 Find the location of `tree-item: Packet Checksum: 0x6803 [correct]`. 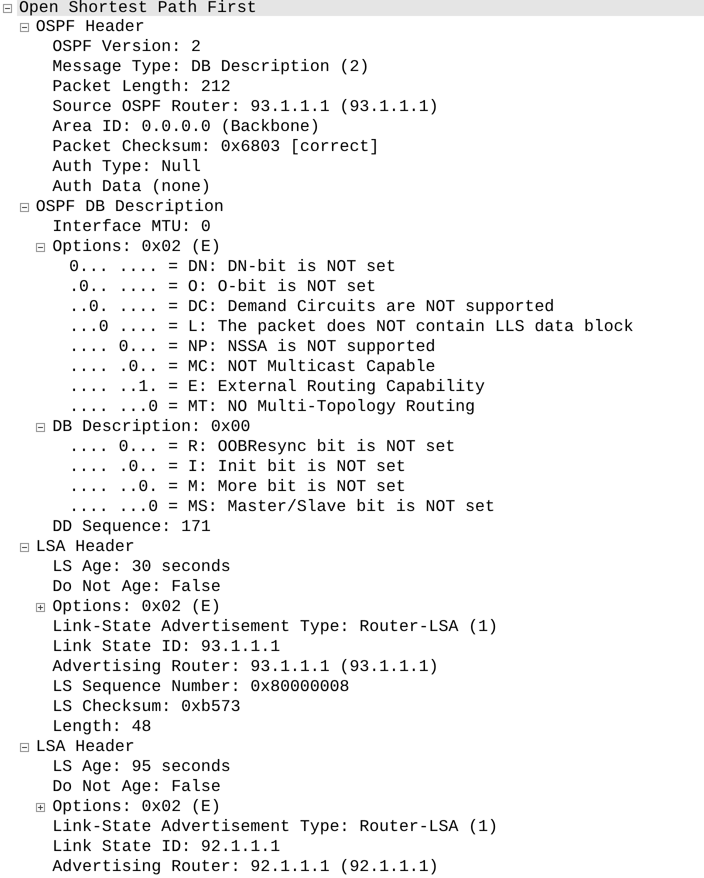

tree-item: Packet Checksum: 0x6803 [correct] is located at coordinates (216, 147).